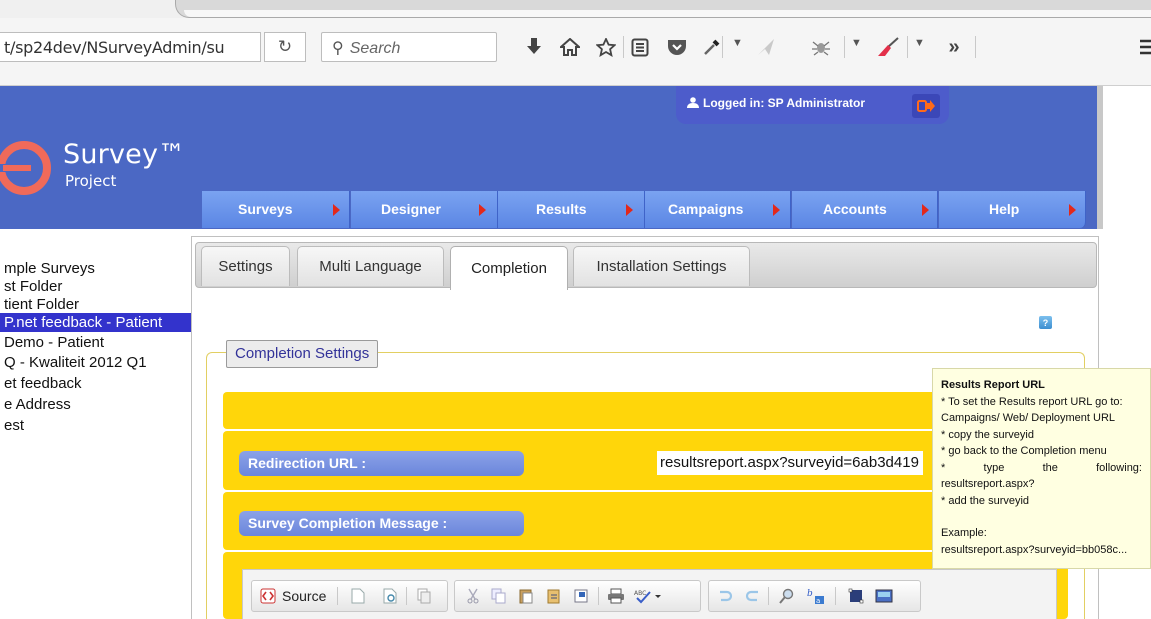 This screenshot has width=1151, height=619. I want to click on preview-icon, so click(390, 596).